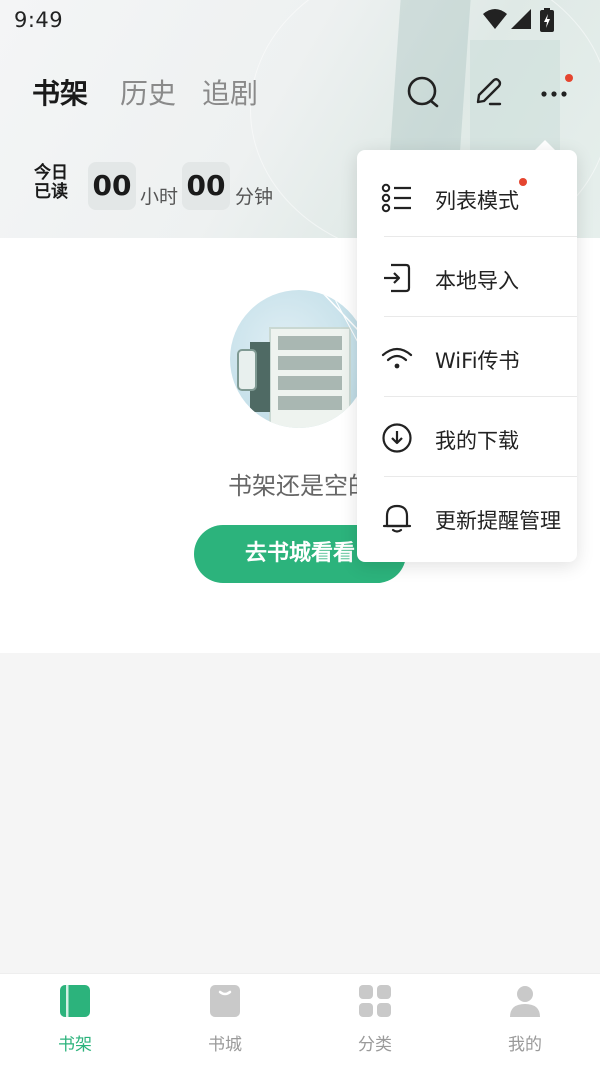 The width and height of the screenshot is (600, 1066). What do you see at coordinates (467, 196) in the screenshot?
I see `menu-item-list-mode: 列表模式` at bounding box center [467, 196].